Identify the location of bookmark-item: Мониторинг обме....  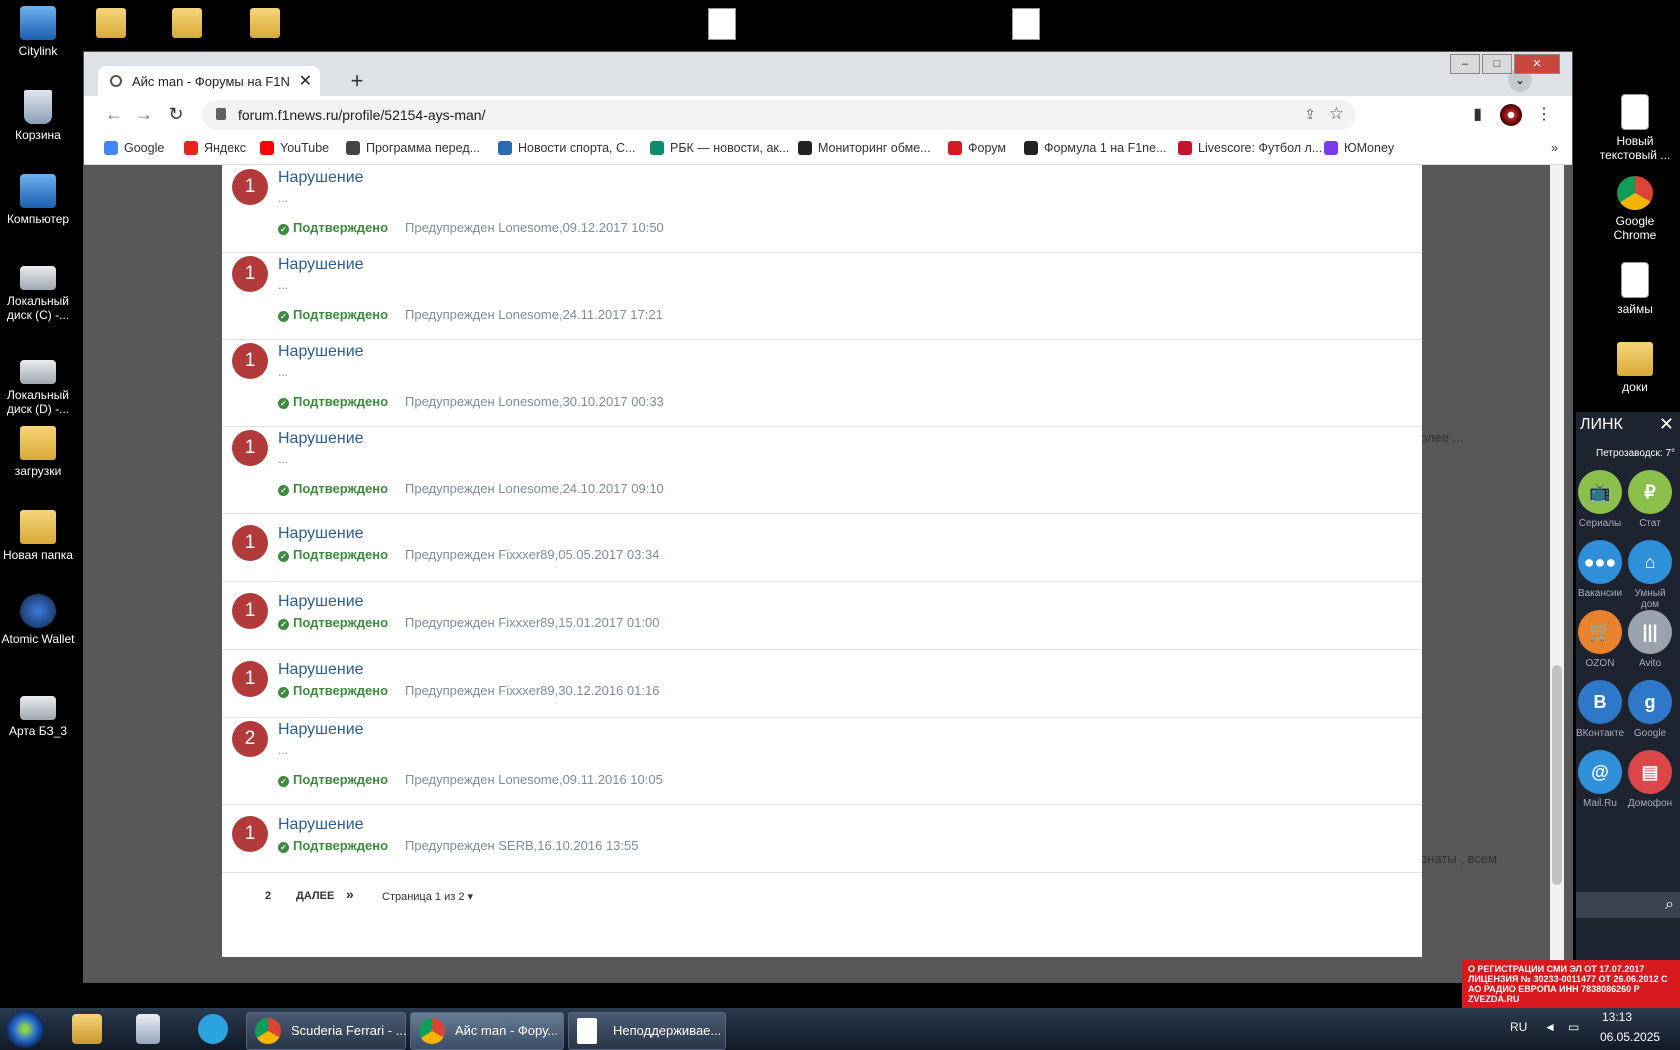
(864, 148).